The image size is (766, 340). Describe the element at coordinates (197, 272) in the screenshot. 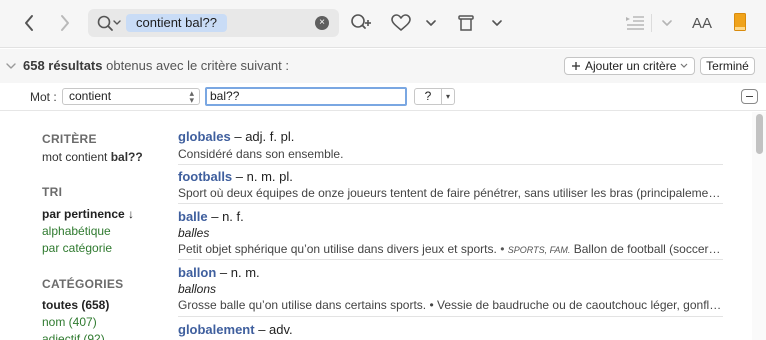

I see `headword: ballon` at that location.